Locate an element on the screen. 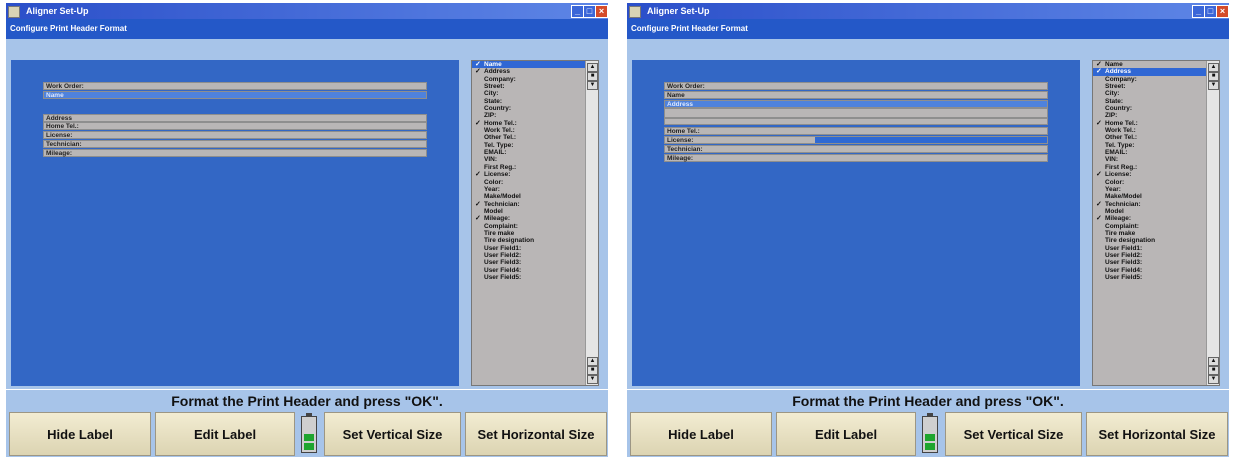 The image size is (1239, 457). header-field-selected: Name is located at coordinates (235, 95).